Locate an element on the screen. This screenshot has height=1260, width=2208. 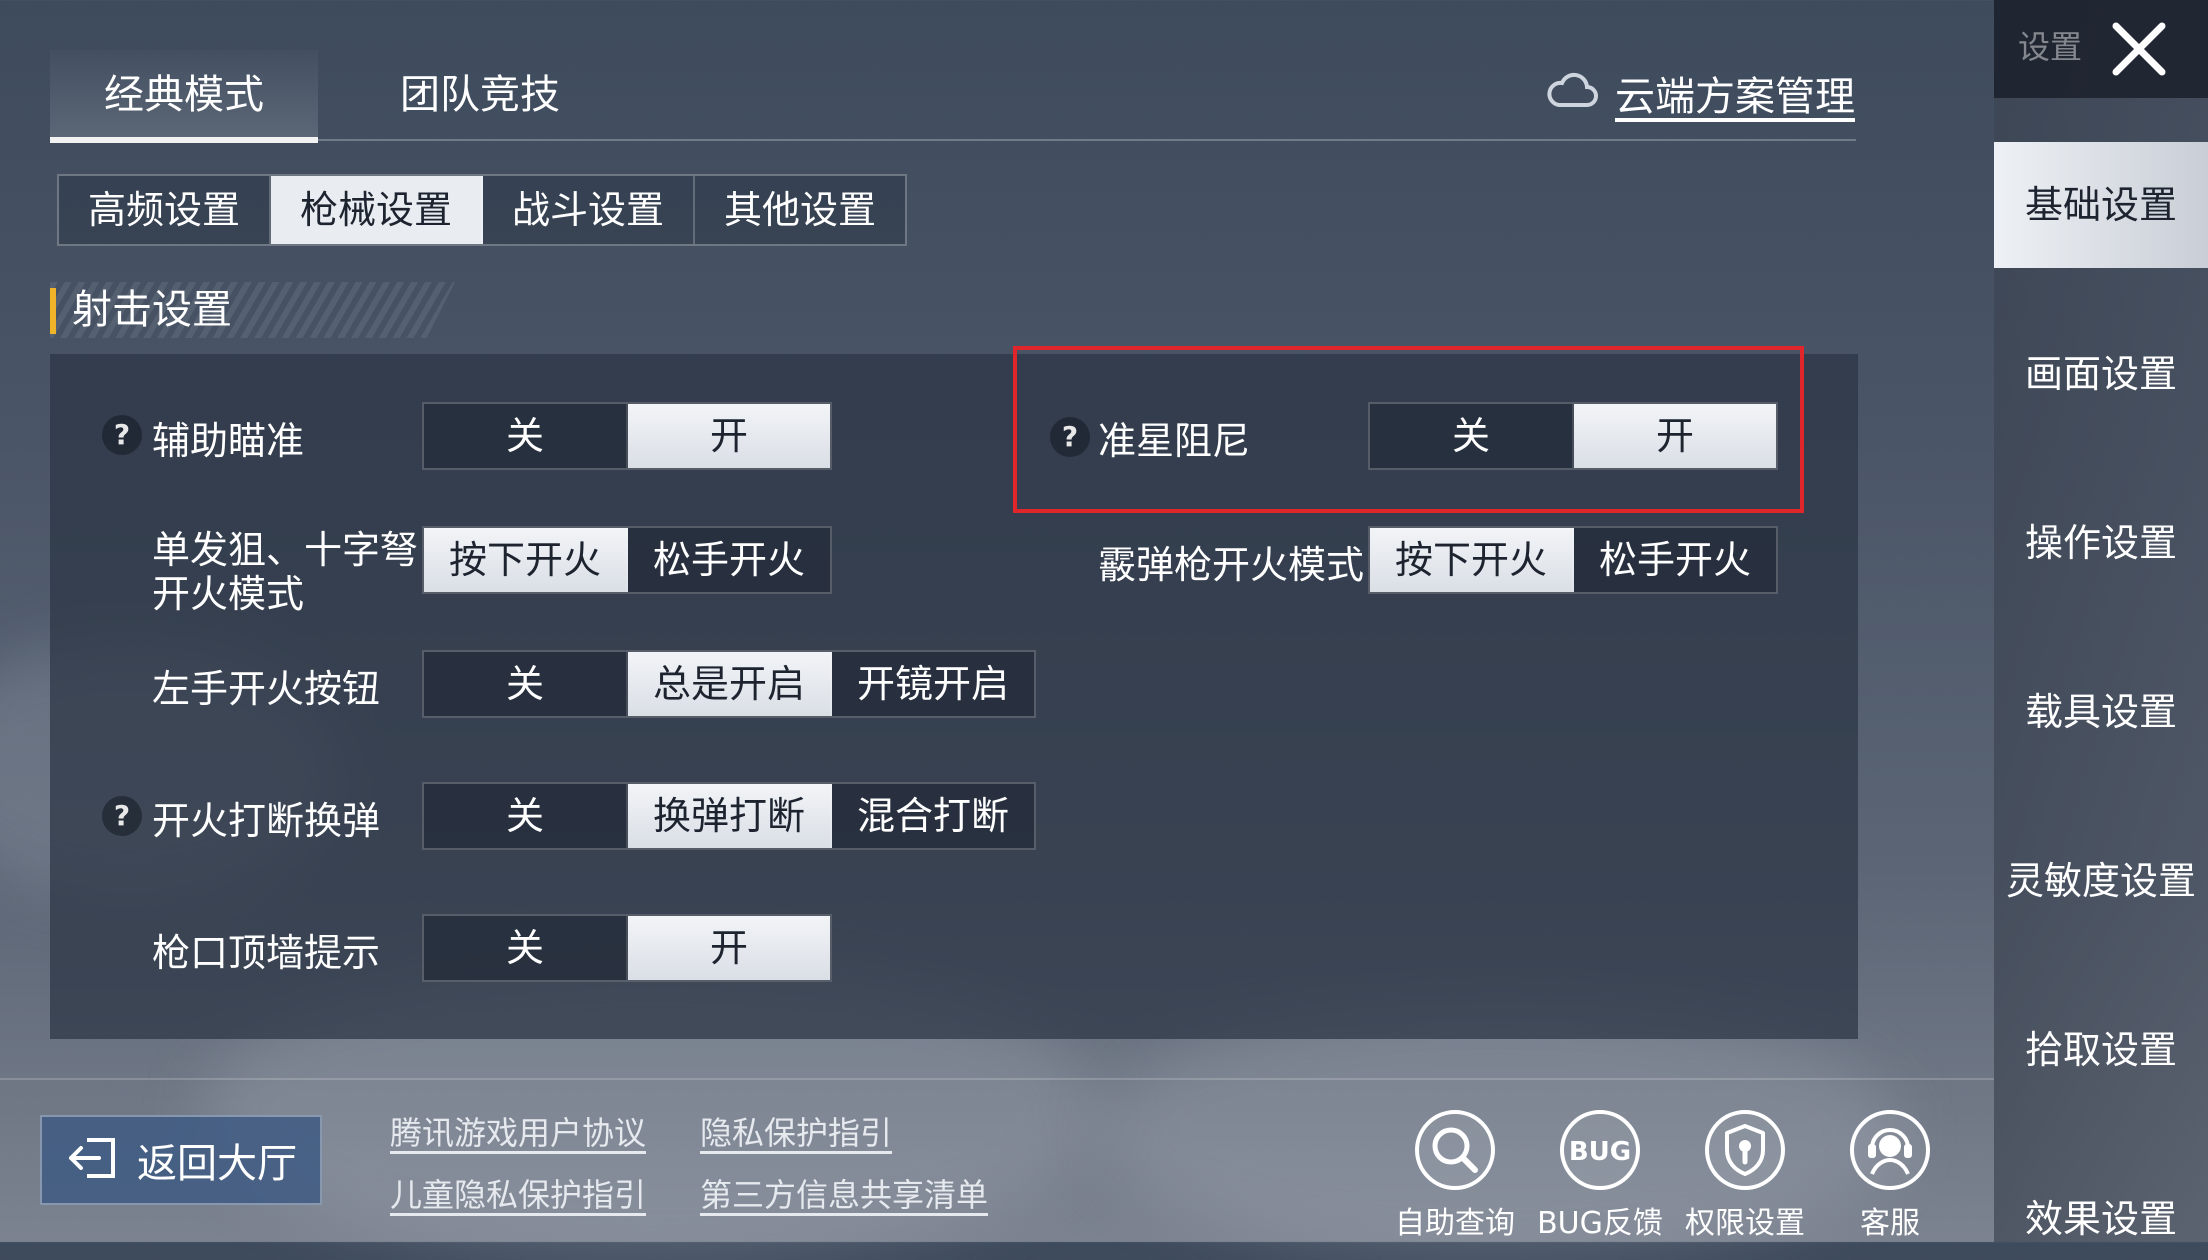
muzzle-wall-hint-on: 开 is located at coordinates (729, 948).